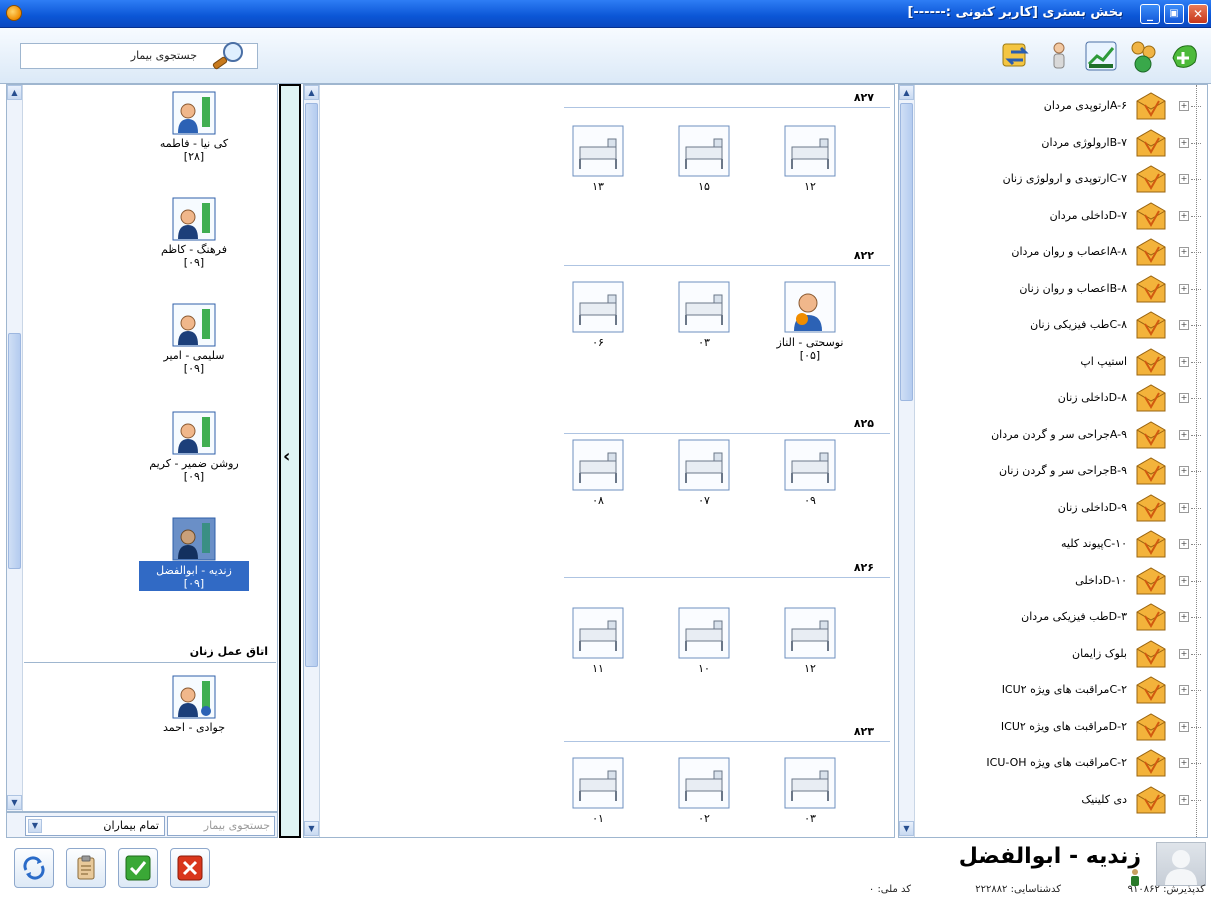 Image resolution: width=1211 pixels, height=902 pixels. I want to click on patients-icon, so click(1143, 56).